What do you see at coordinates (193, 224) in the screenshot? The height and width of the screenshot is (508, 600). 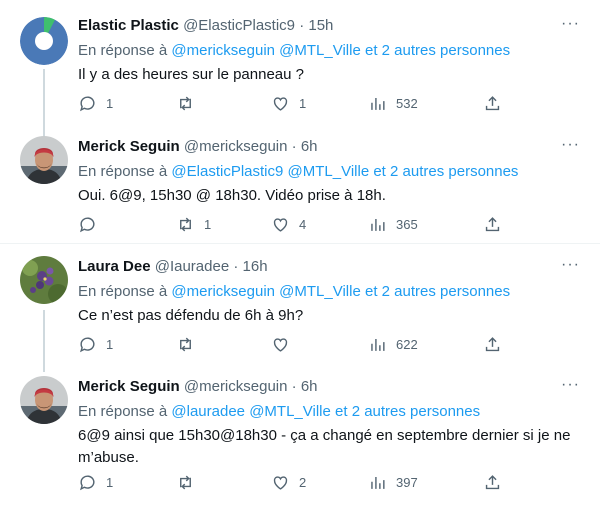 I see `retweet-button: 1` at bounding box center [193, 224].